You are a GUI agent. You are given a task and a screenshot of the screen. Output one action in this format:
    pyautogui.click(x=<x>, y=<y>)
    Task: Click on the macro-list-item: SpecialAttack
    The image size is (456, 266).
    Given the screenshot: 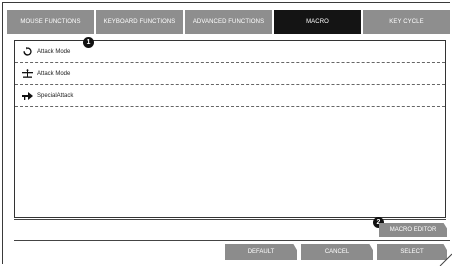 What is the action you would take?
    pyautogui.click(x=230, y=96)
    